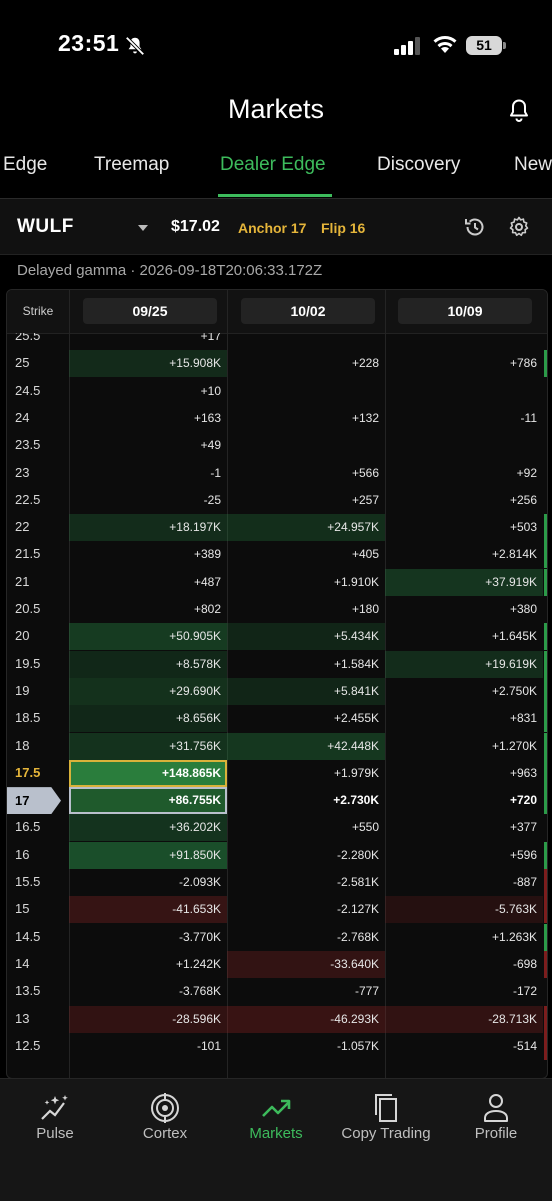 This screenshot has height=1201, width=552. I want to click on table-row: 25.5 +17, so click(277, 341).